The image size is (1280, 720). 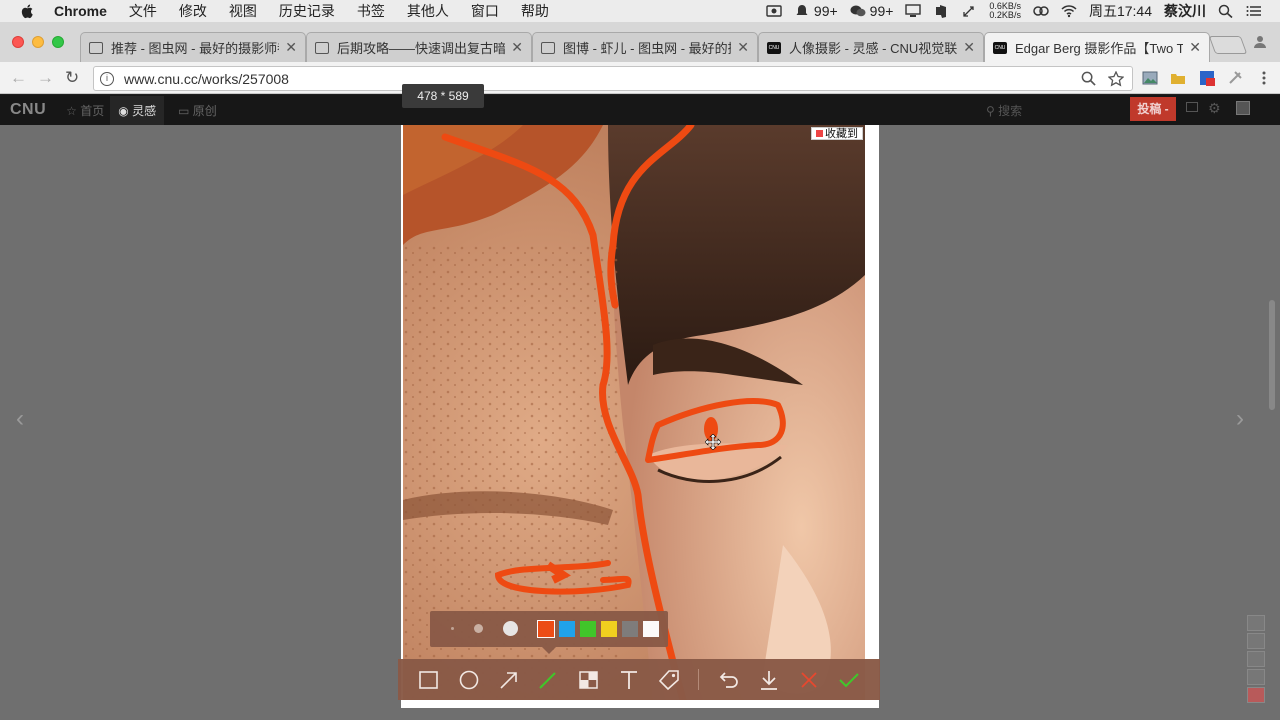 I want to click on notification-count-1: 99+, so click(x=825, y=11).